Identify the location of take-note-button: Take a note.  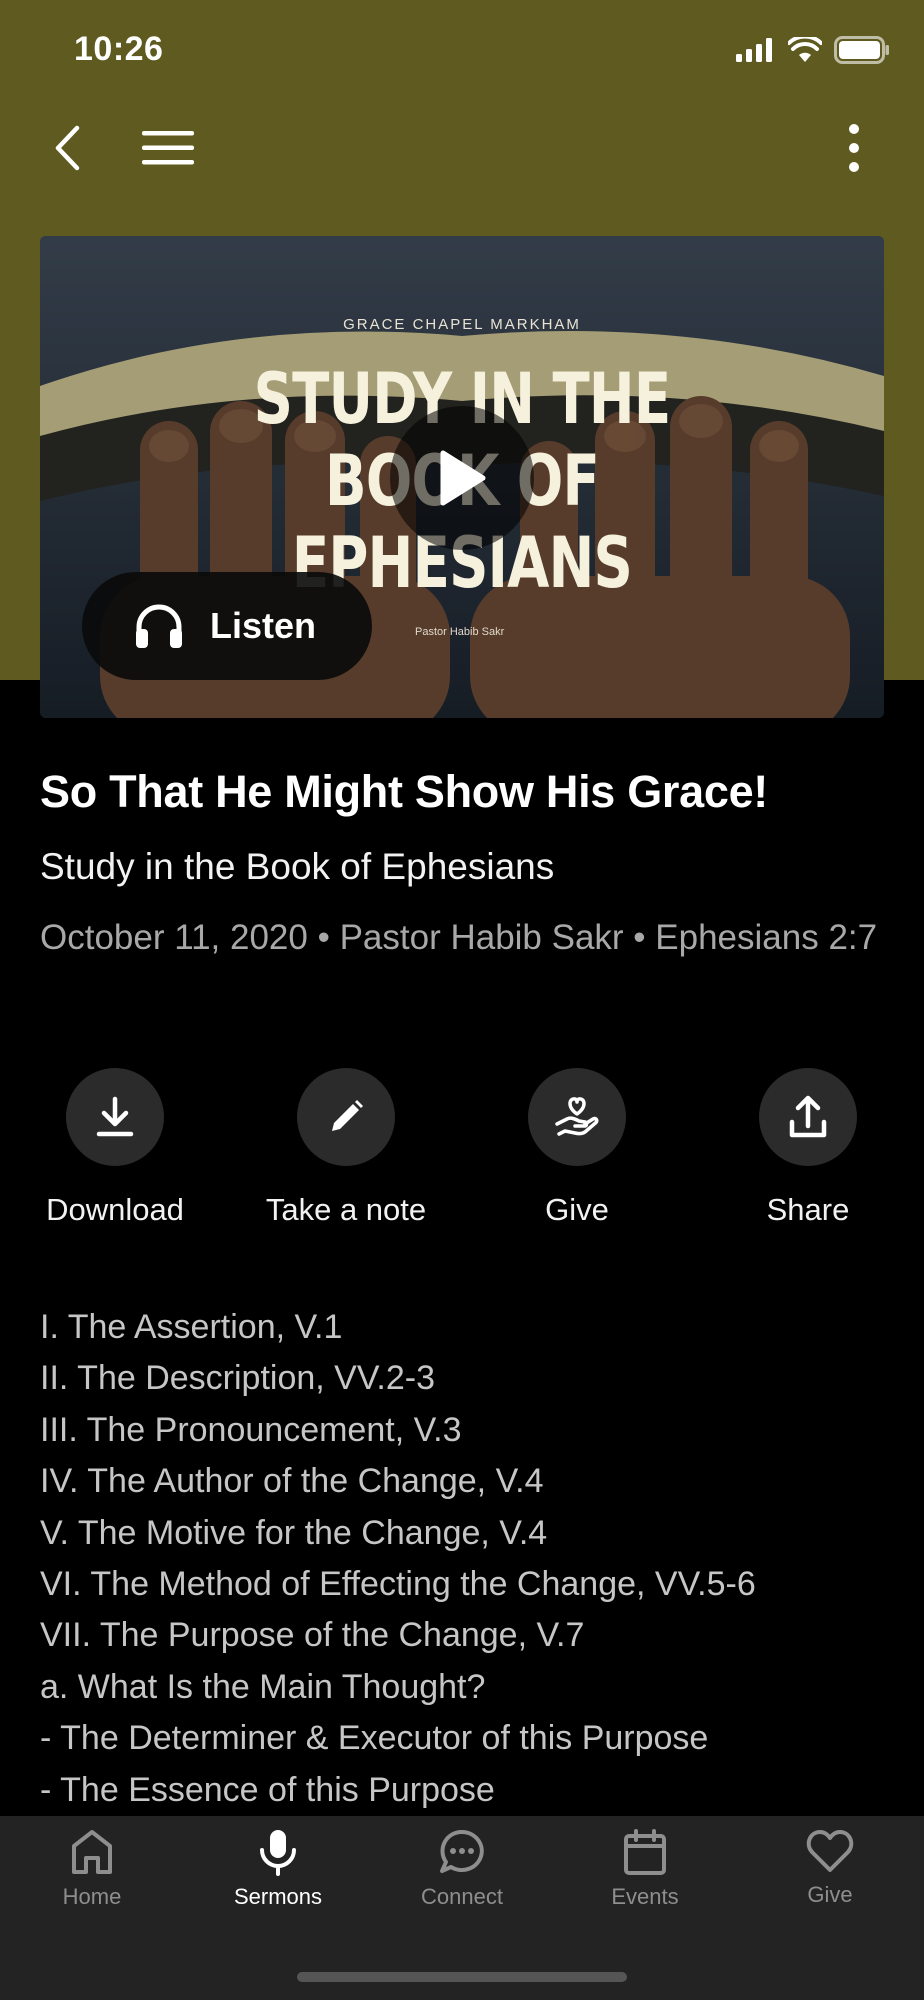
(346, 1148).